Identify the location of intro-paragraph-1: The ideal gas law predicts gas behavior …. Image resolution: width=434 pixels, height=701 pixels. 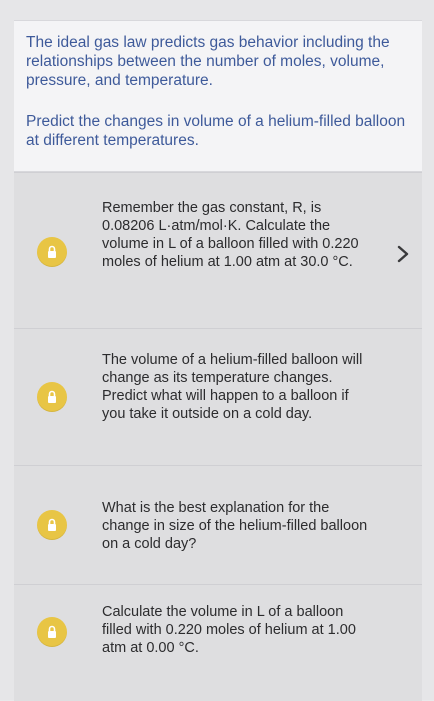
(208, 61).